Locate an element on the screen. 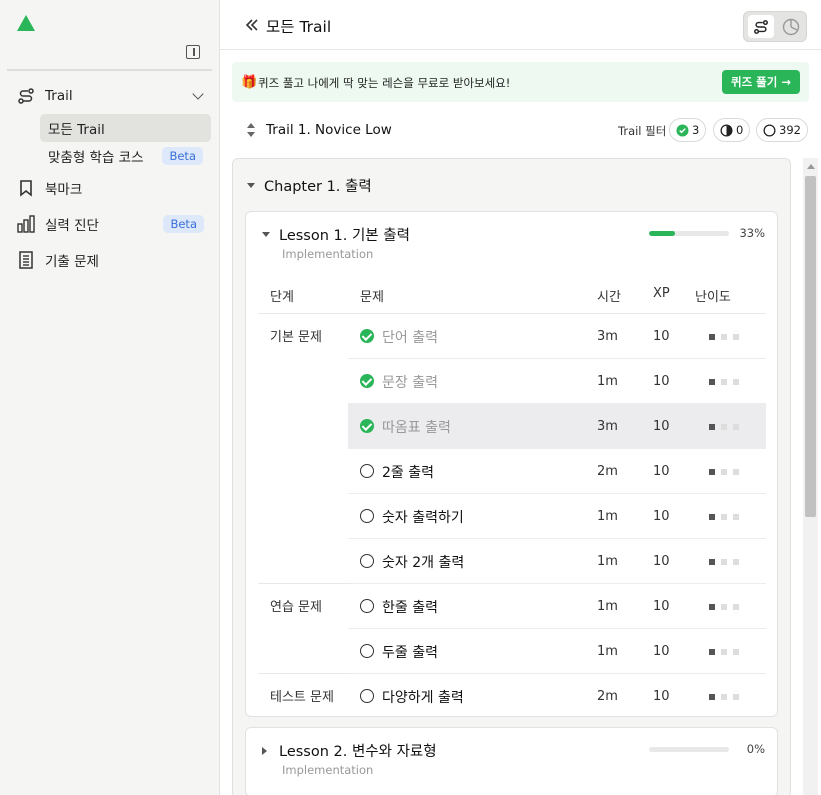 Image resolution: width=821 pixels, height=795 pixels. progress-view-button is located at coordinates (791, 26).